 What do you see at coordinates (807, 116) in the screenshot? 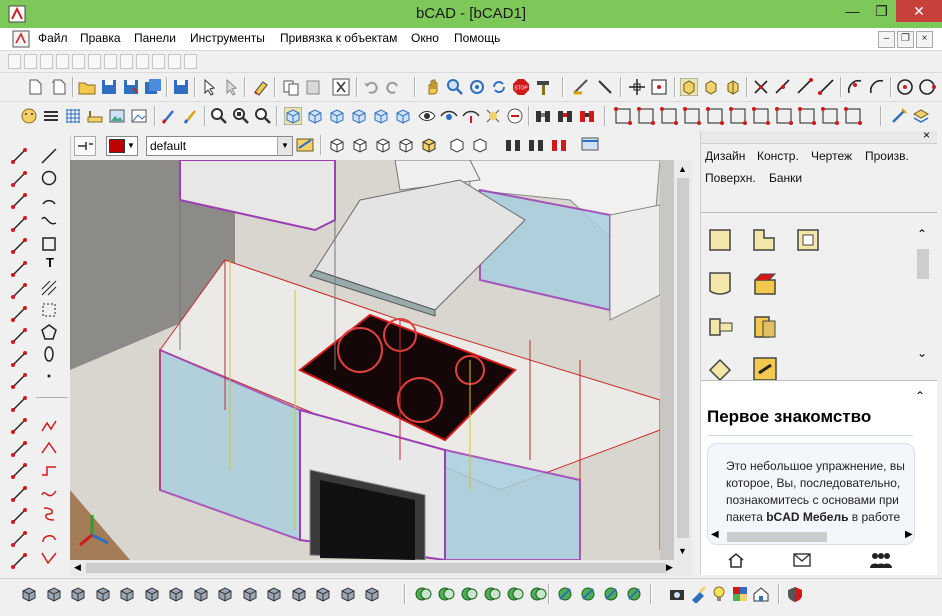
I see `dim-arc-icon` at bounding box center [807, 116].